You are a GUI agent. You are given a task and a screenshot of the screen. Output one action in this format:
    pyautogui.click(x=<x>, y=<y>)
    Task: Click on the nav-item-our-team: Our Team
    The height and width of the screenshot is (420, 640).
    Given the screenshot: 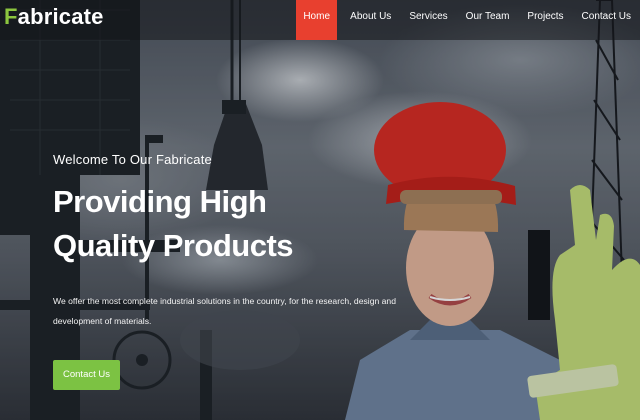 What is the action you would take?
    pyautogui.click(x=488, y=20)
    